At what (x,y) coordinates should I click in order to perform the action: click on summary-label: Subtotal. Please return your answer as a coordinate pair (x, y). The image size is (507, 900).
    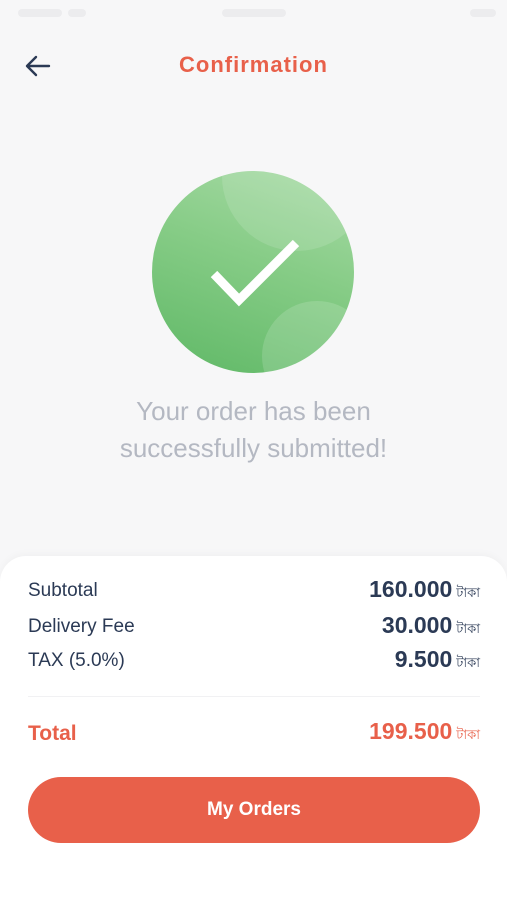
    Looking at the image, I should click on (63, 590).